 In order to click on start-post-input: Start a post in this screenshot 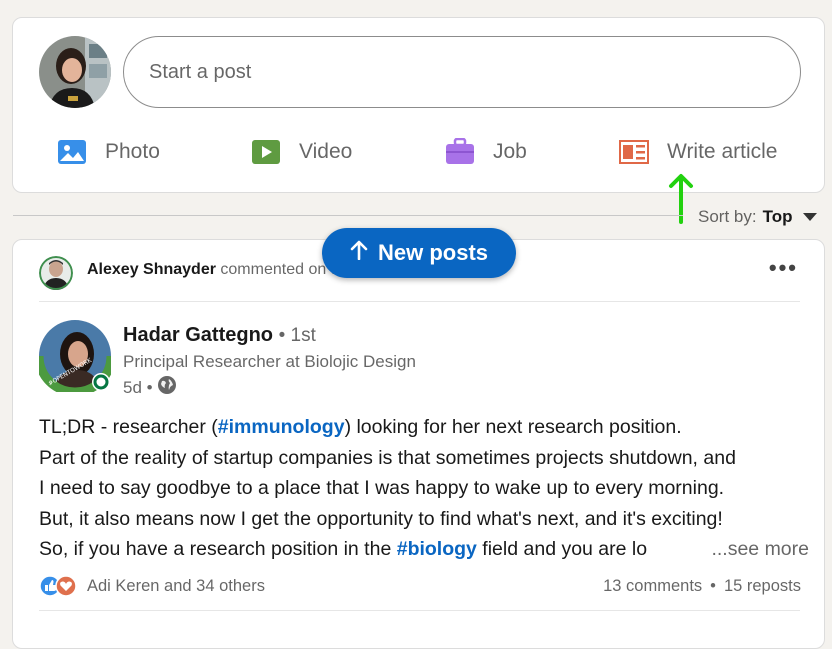, I will do `click(462, 72)`.